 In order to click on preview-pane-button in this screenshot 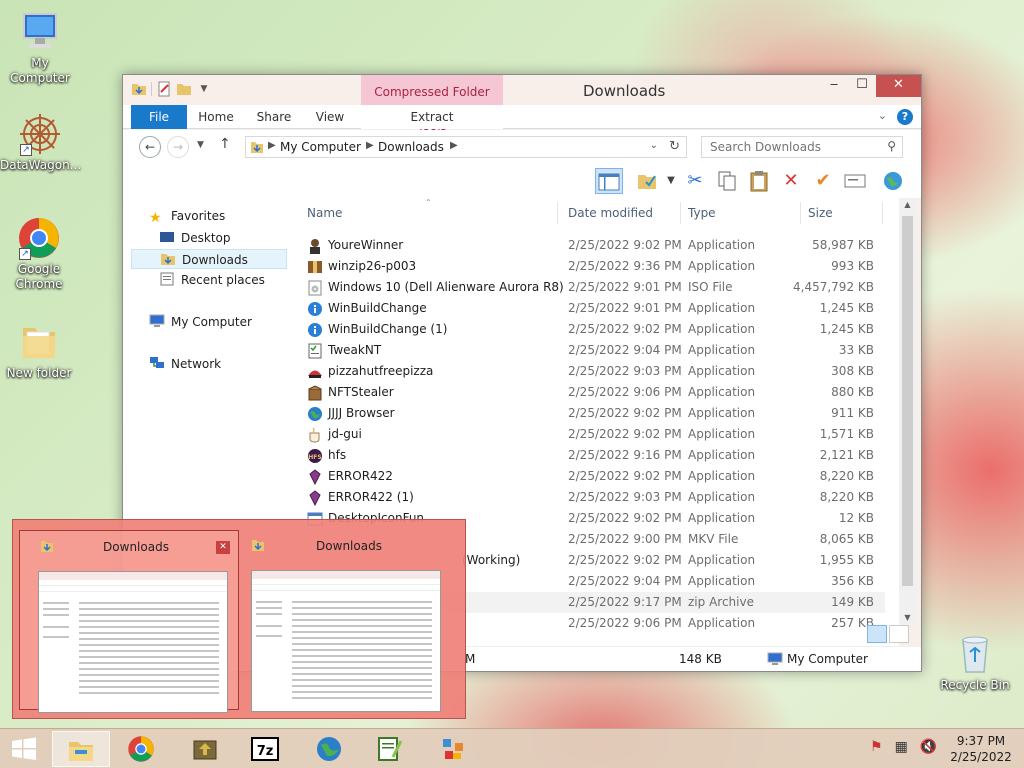, I will do `click(609, 181)`.